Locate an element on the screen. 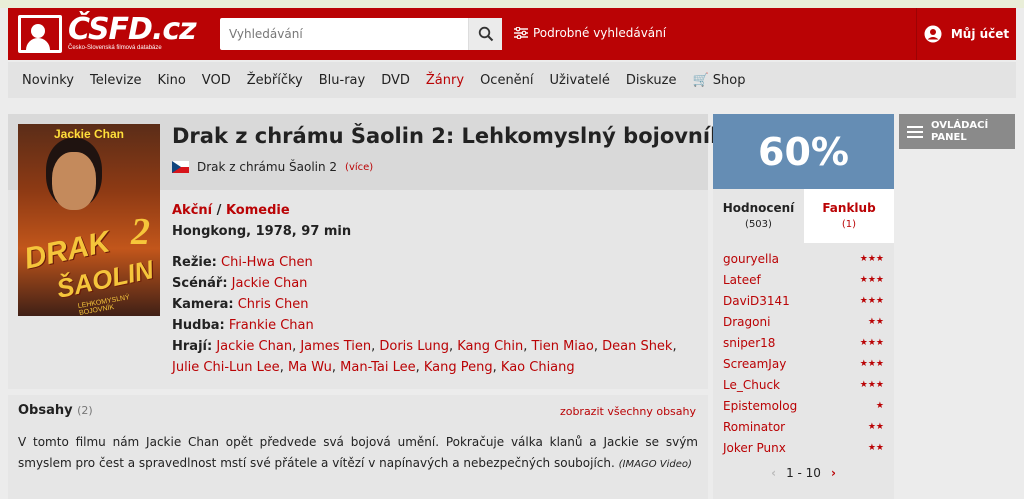 This screenshot has width=1024, height=499. star-rating: ★ is located at coordinates (879, 405).